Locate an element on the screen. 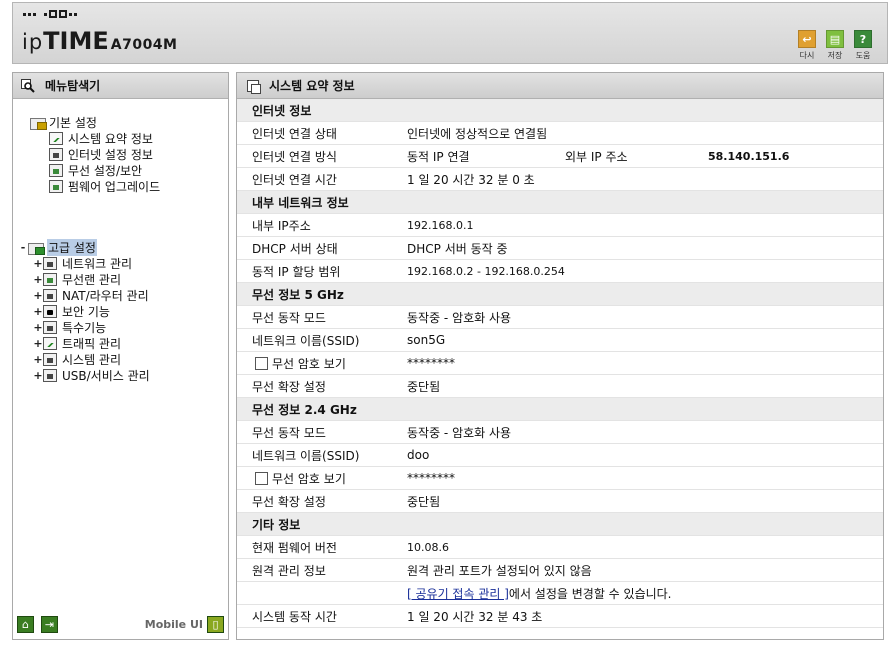 Image resolution: width=890 pixels, height=648 pixels. tree-item-label: 무선랜 관리 is located at coordinates (92, 279).